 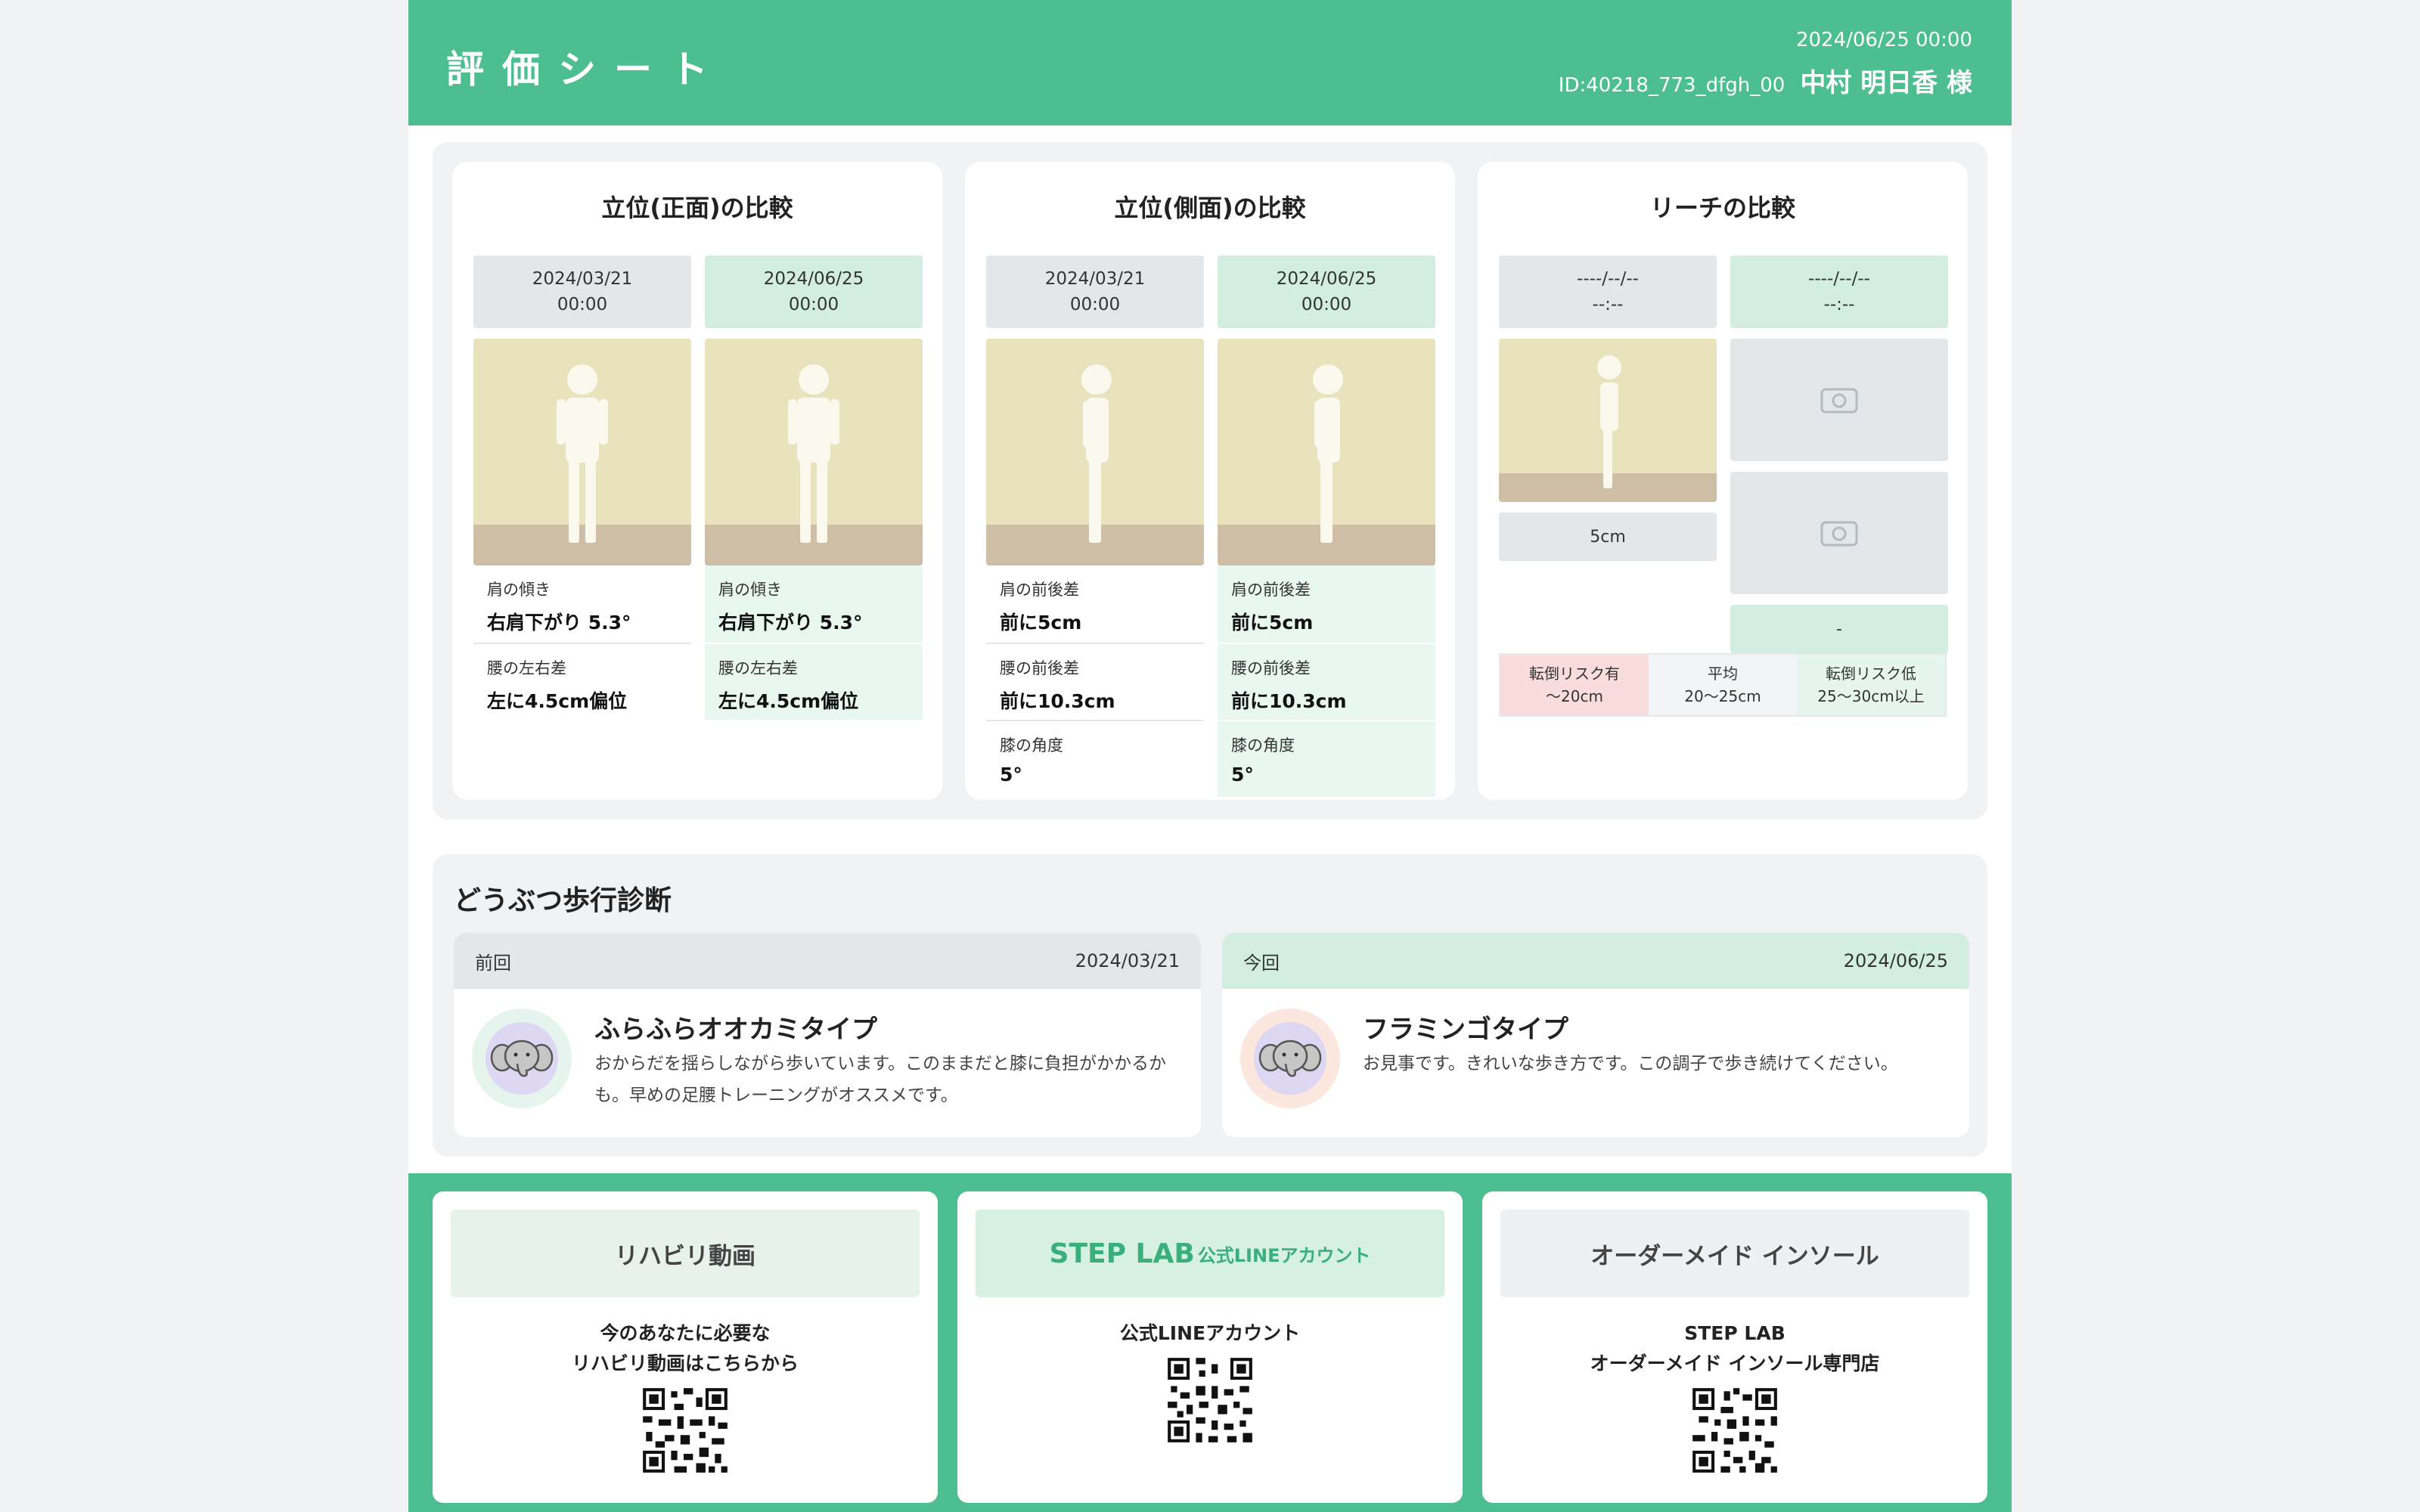 I want to click on reach-prev-value: 5cm, so click(x=1608, y=537).